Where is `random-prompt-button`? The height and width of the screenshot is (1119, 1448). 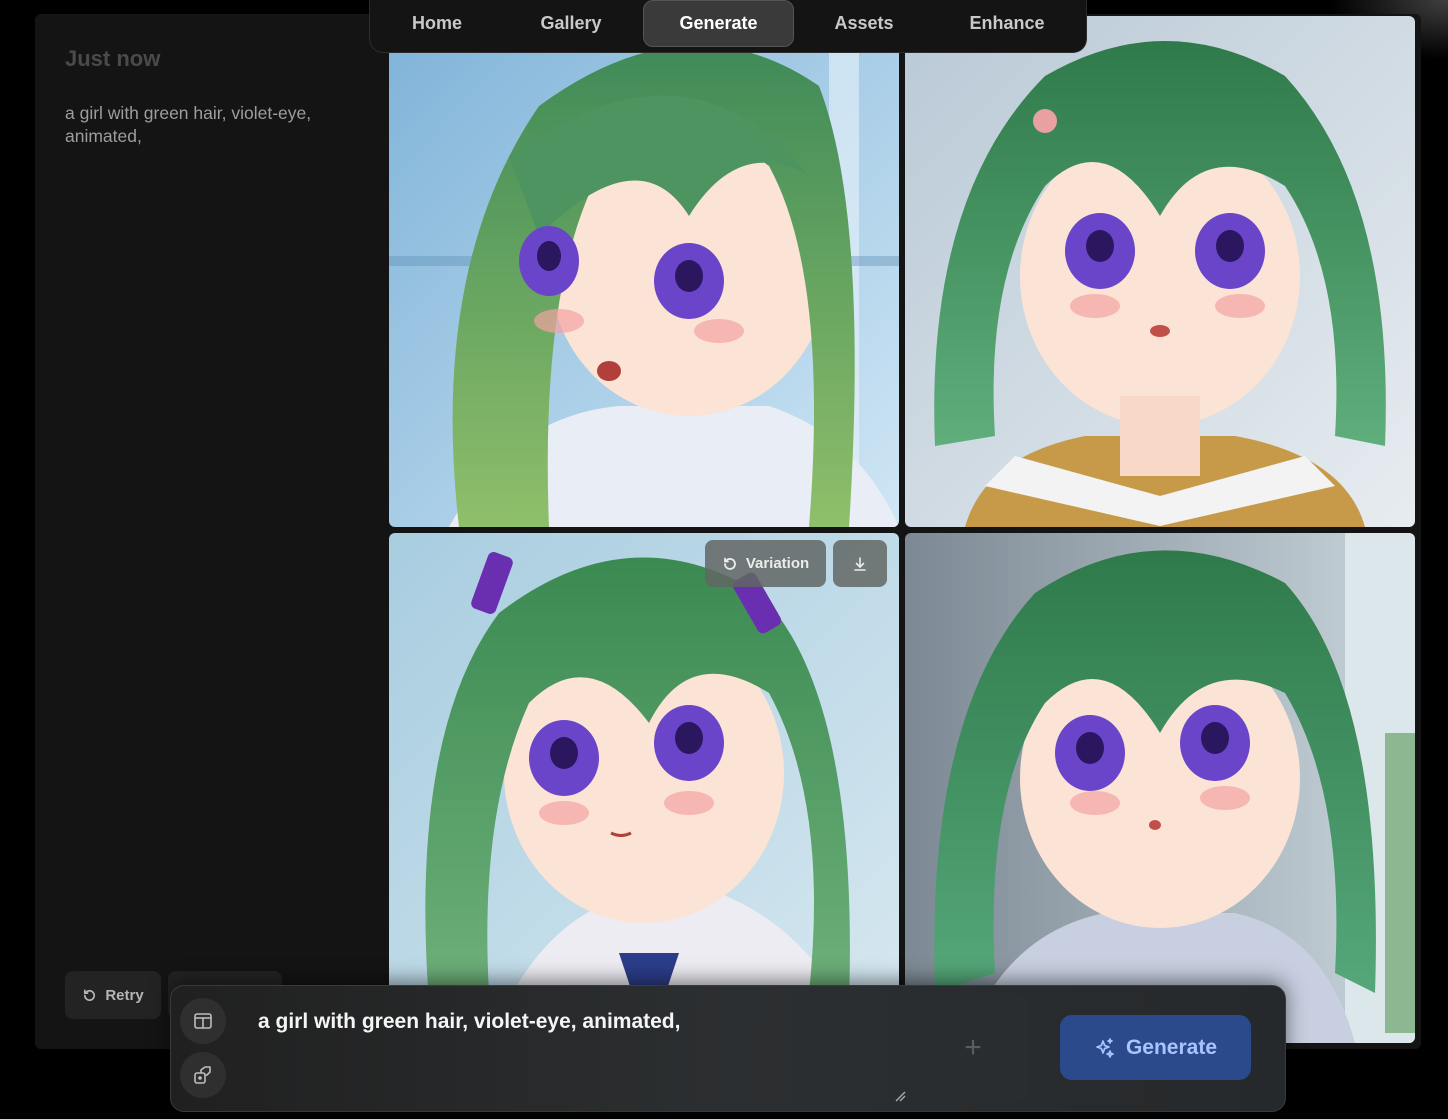
random-prompt-button is located at coordinates (203, 1075).